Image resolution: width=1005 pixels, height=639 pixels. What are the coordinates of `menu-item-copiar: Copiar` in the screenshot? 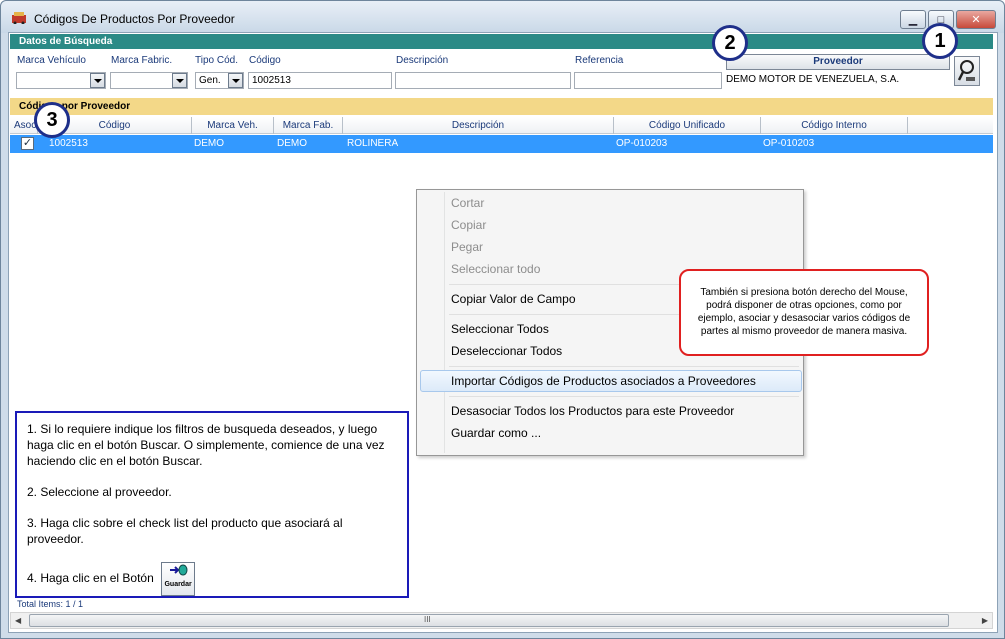 It's located at (468, 225).